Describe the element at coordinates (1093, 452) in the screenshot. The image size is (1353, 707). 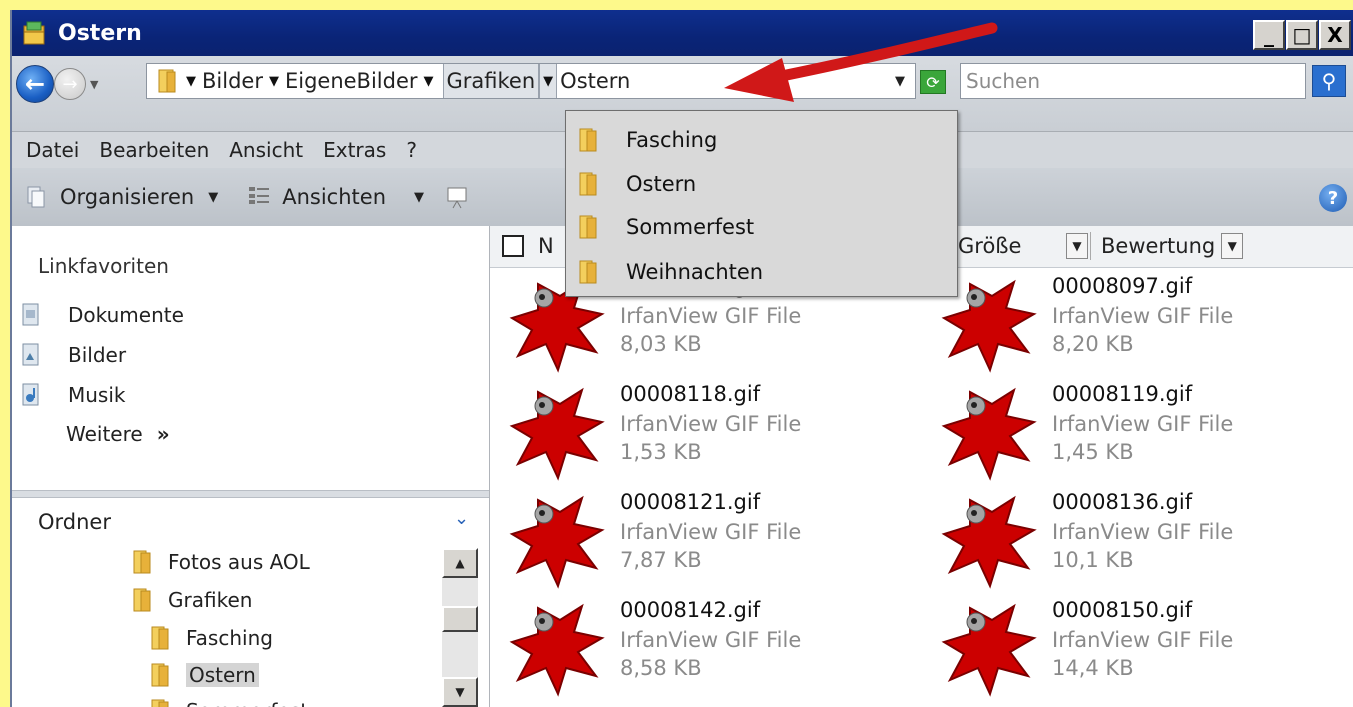
I see `file-size: 1,45 KB` at that location.